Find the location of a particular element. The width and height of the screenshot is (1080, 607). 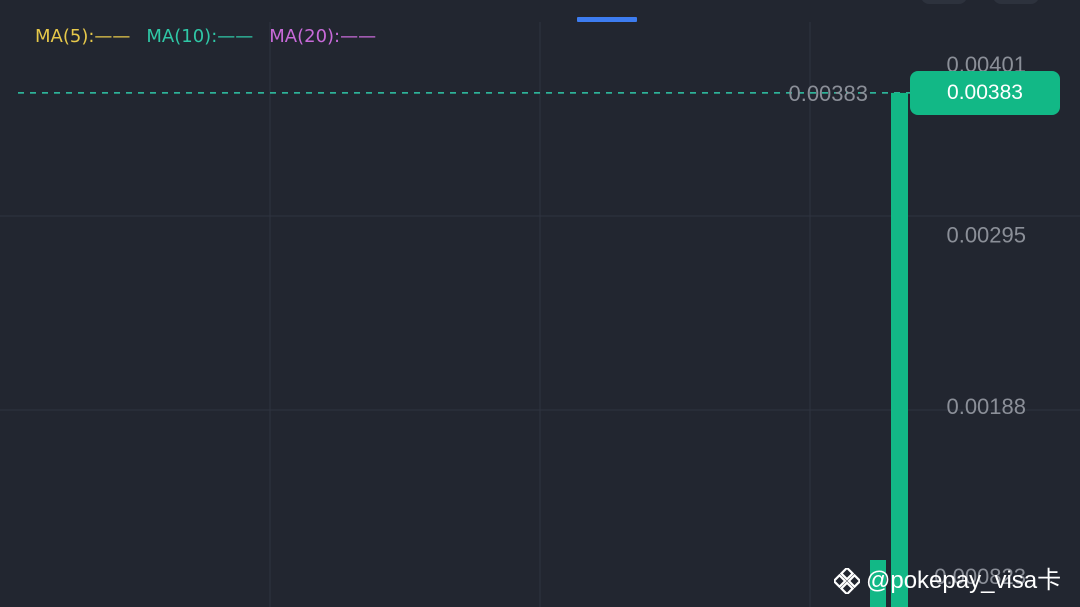

ma-legend: MA(5):—— MA(10):—— MA(20):—— is located at coordinates (205, 37).